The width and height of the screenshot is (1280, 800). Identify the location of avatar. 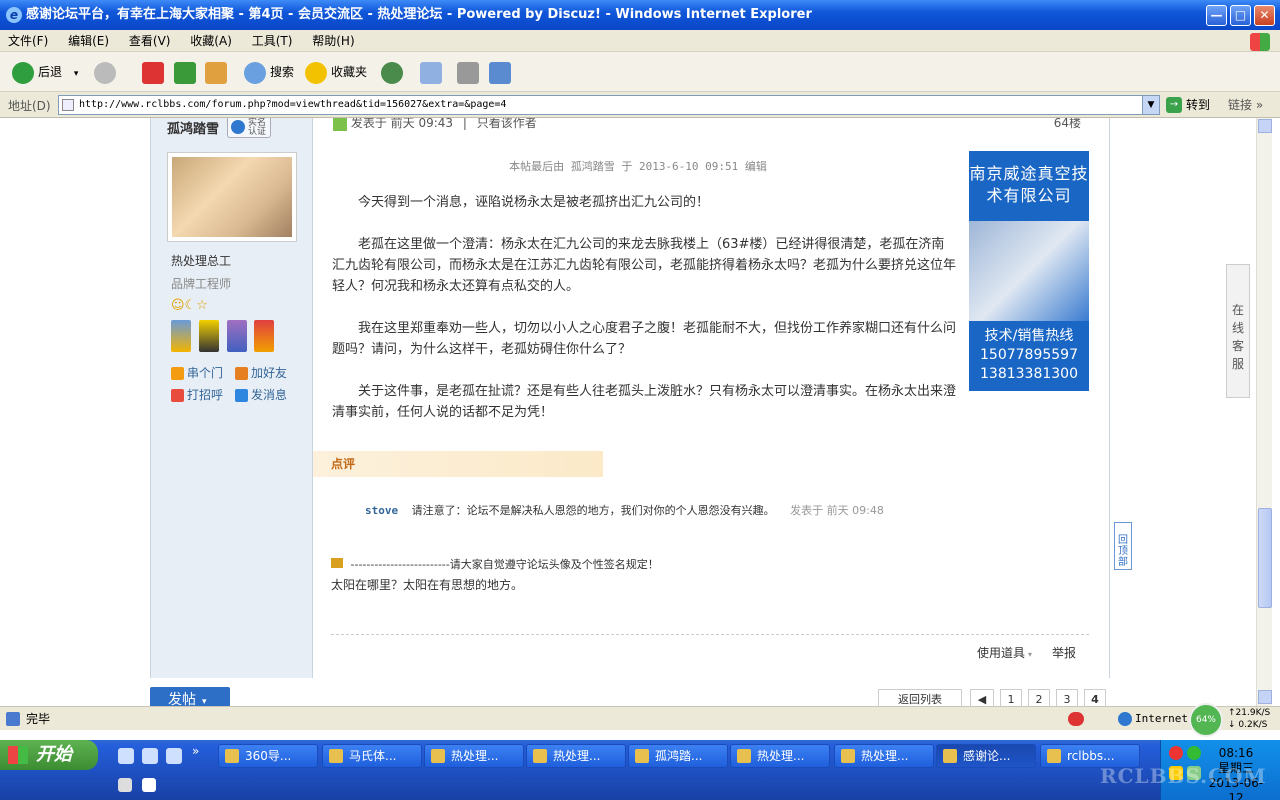
(232, 197).